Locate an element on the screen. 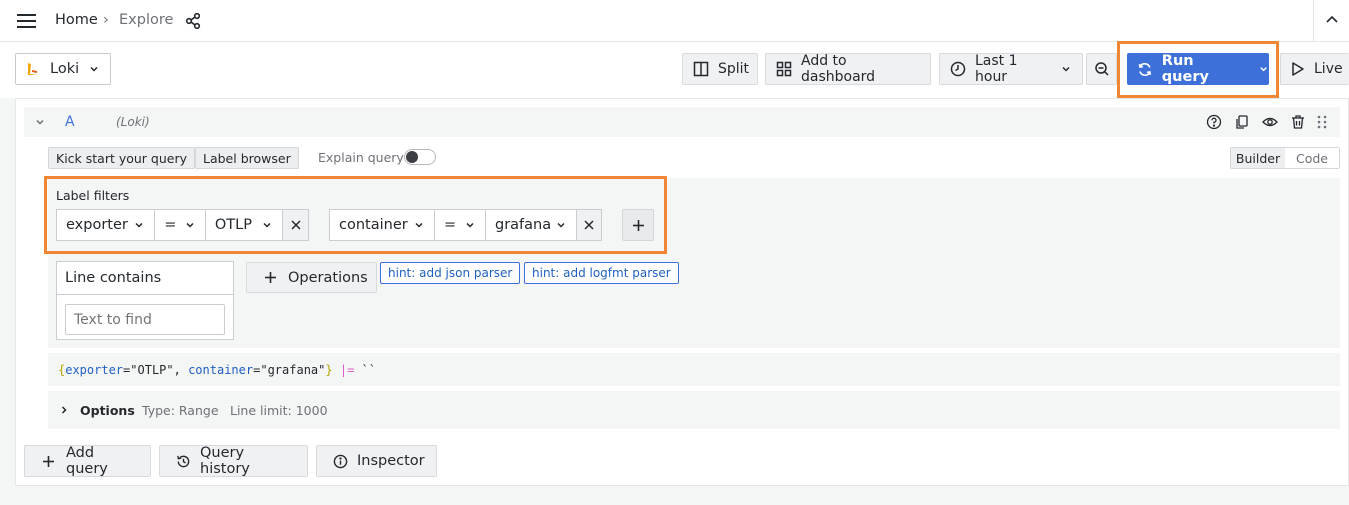 The width and height of the screenshot is (1349, 505). query-history-label: Query history is located at coordinates (225, 461).